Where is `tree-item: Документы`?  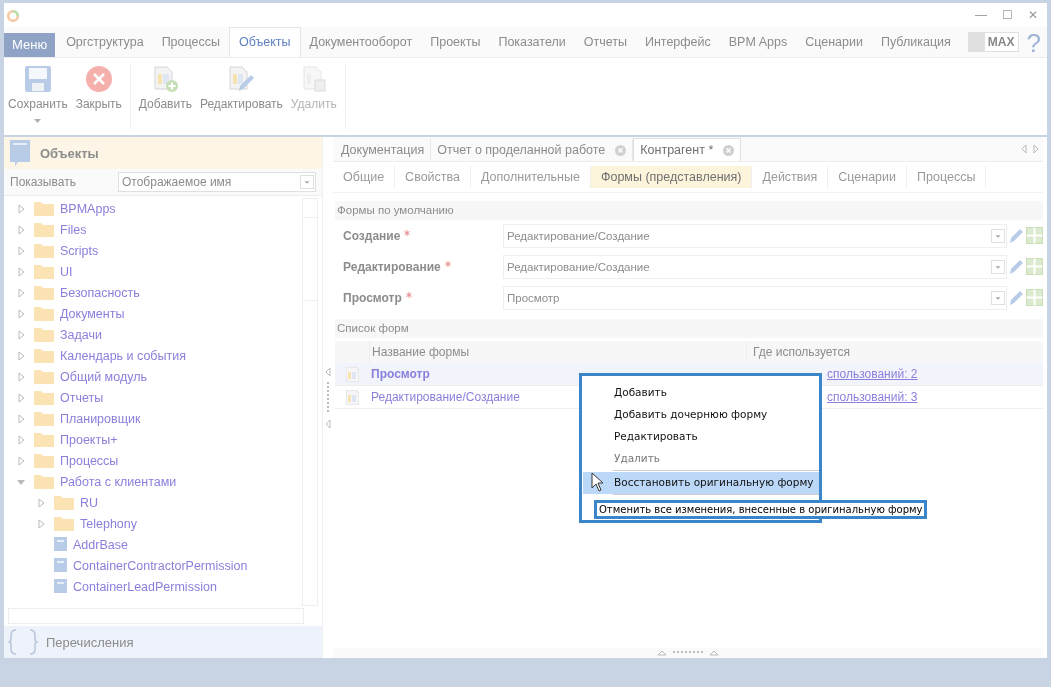 tree-item: Документы is located at coordinates (92, 313).